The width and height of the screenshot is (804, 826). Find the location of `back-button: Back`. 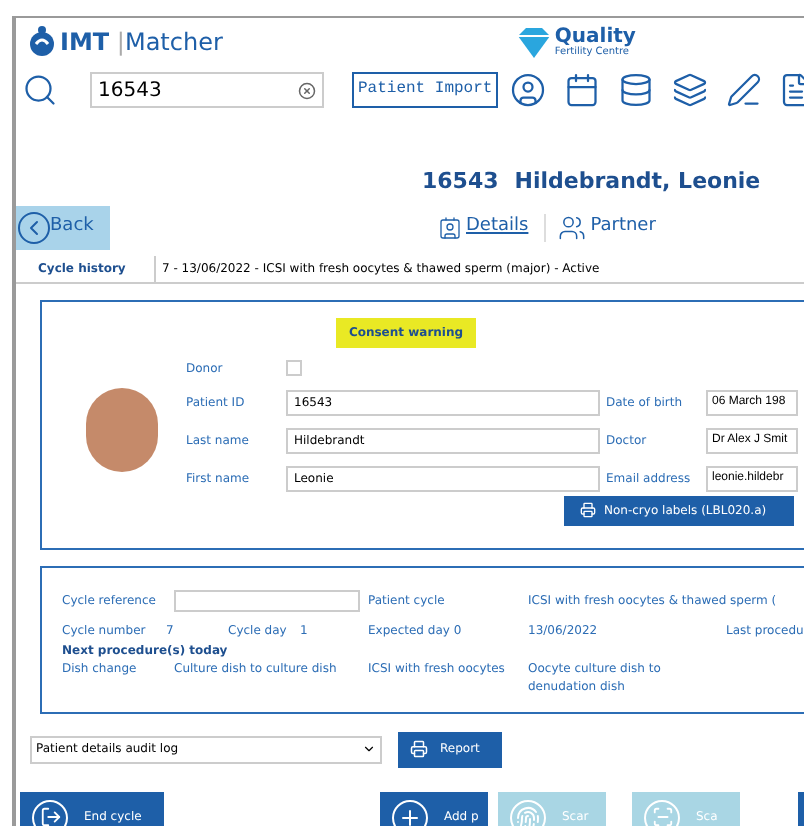

back-button: Back is located at coordinates (63, 227).